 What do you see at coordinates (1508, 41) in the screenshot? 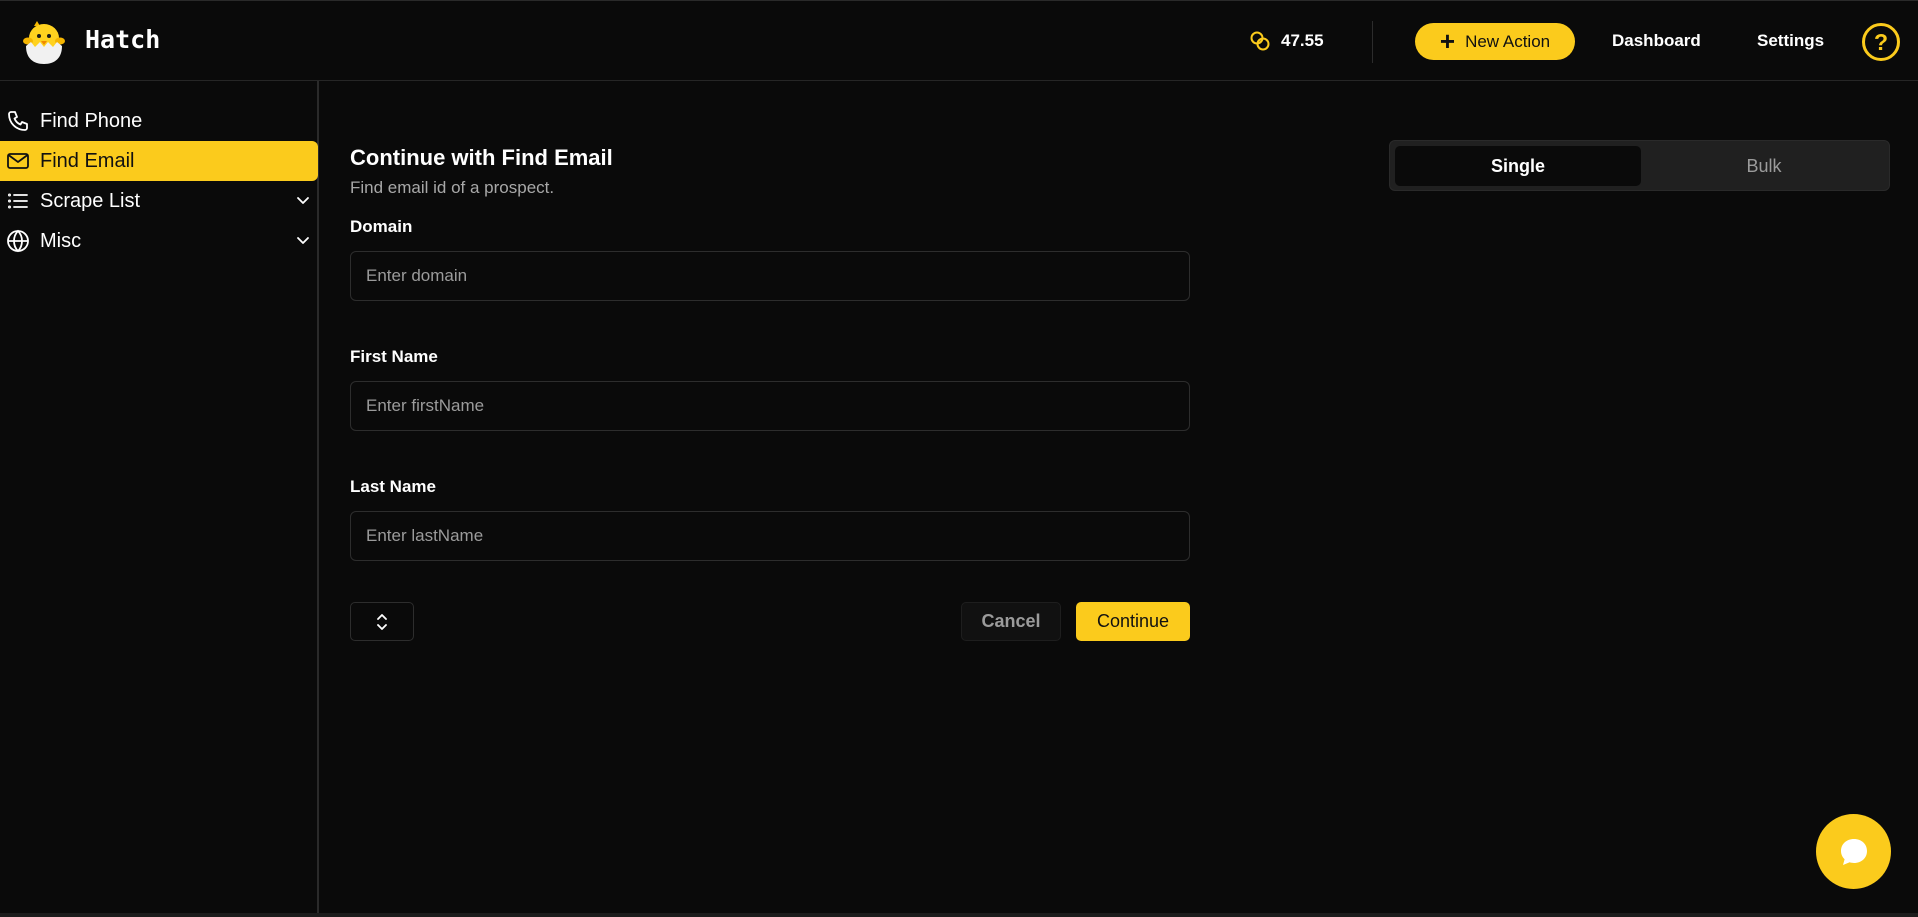
I see `new-action-label: New Action` at bounding box center [1508, 41].